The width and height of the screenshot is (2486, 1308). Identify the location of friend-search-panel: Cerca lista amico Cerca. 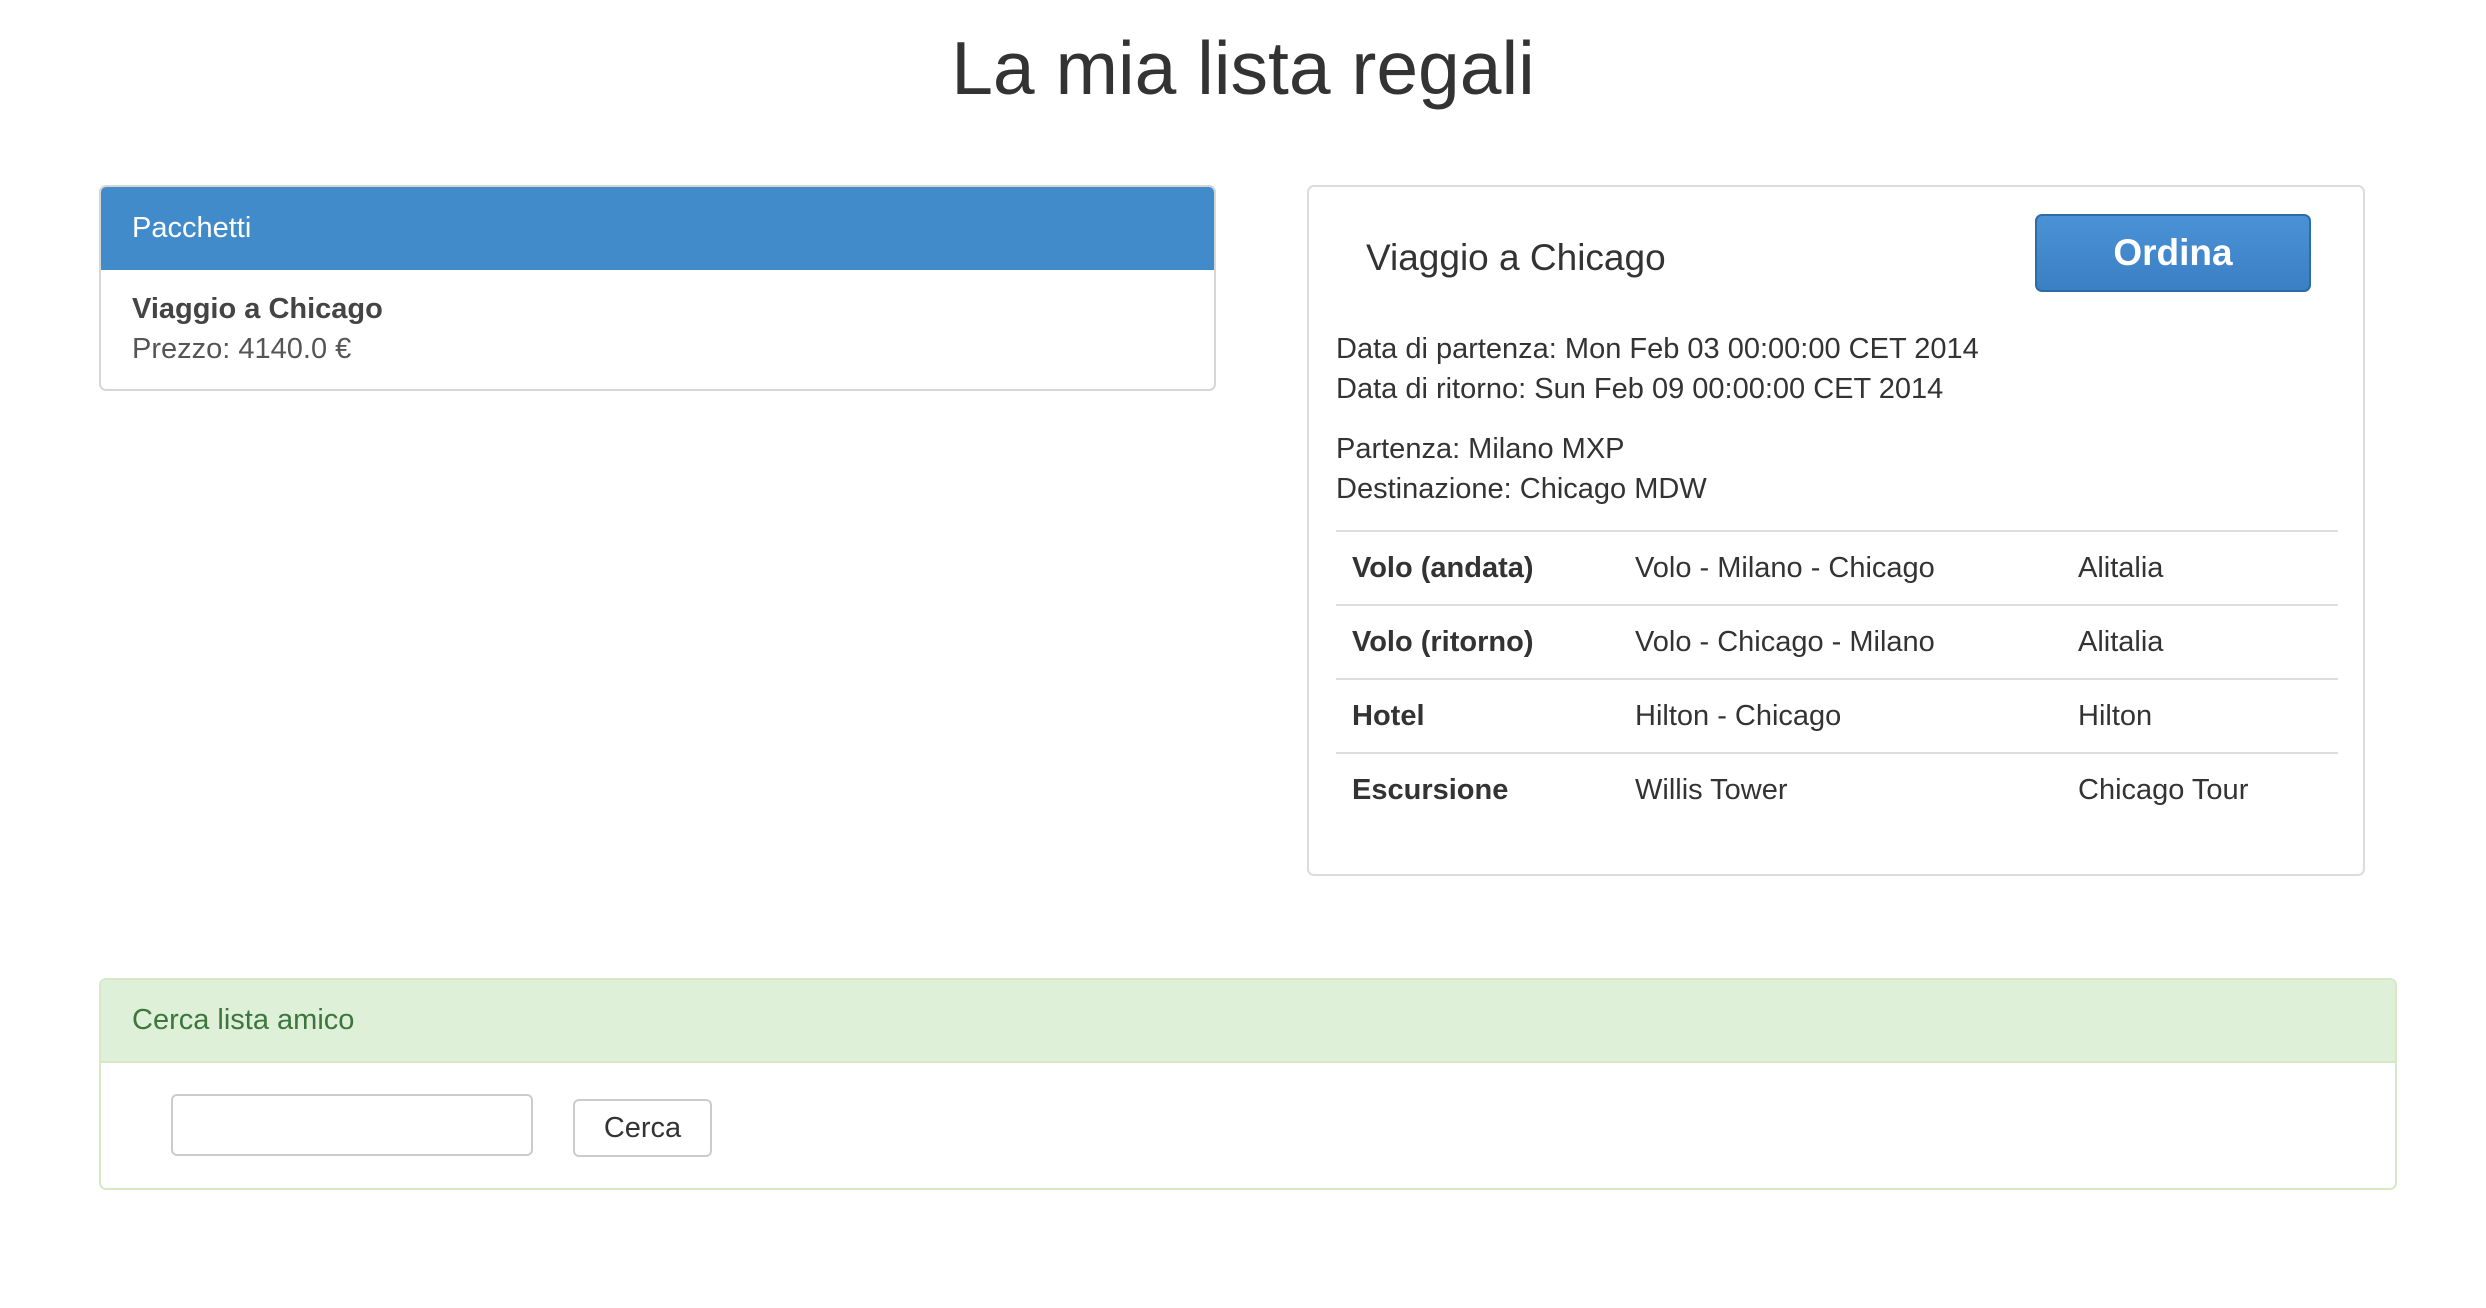
(1248, 1084).